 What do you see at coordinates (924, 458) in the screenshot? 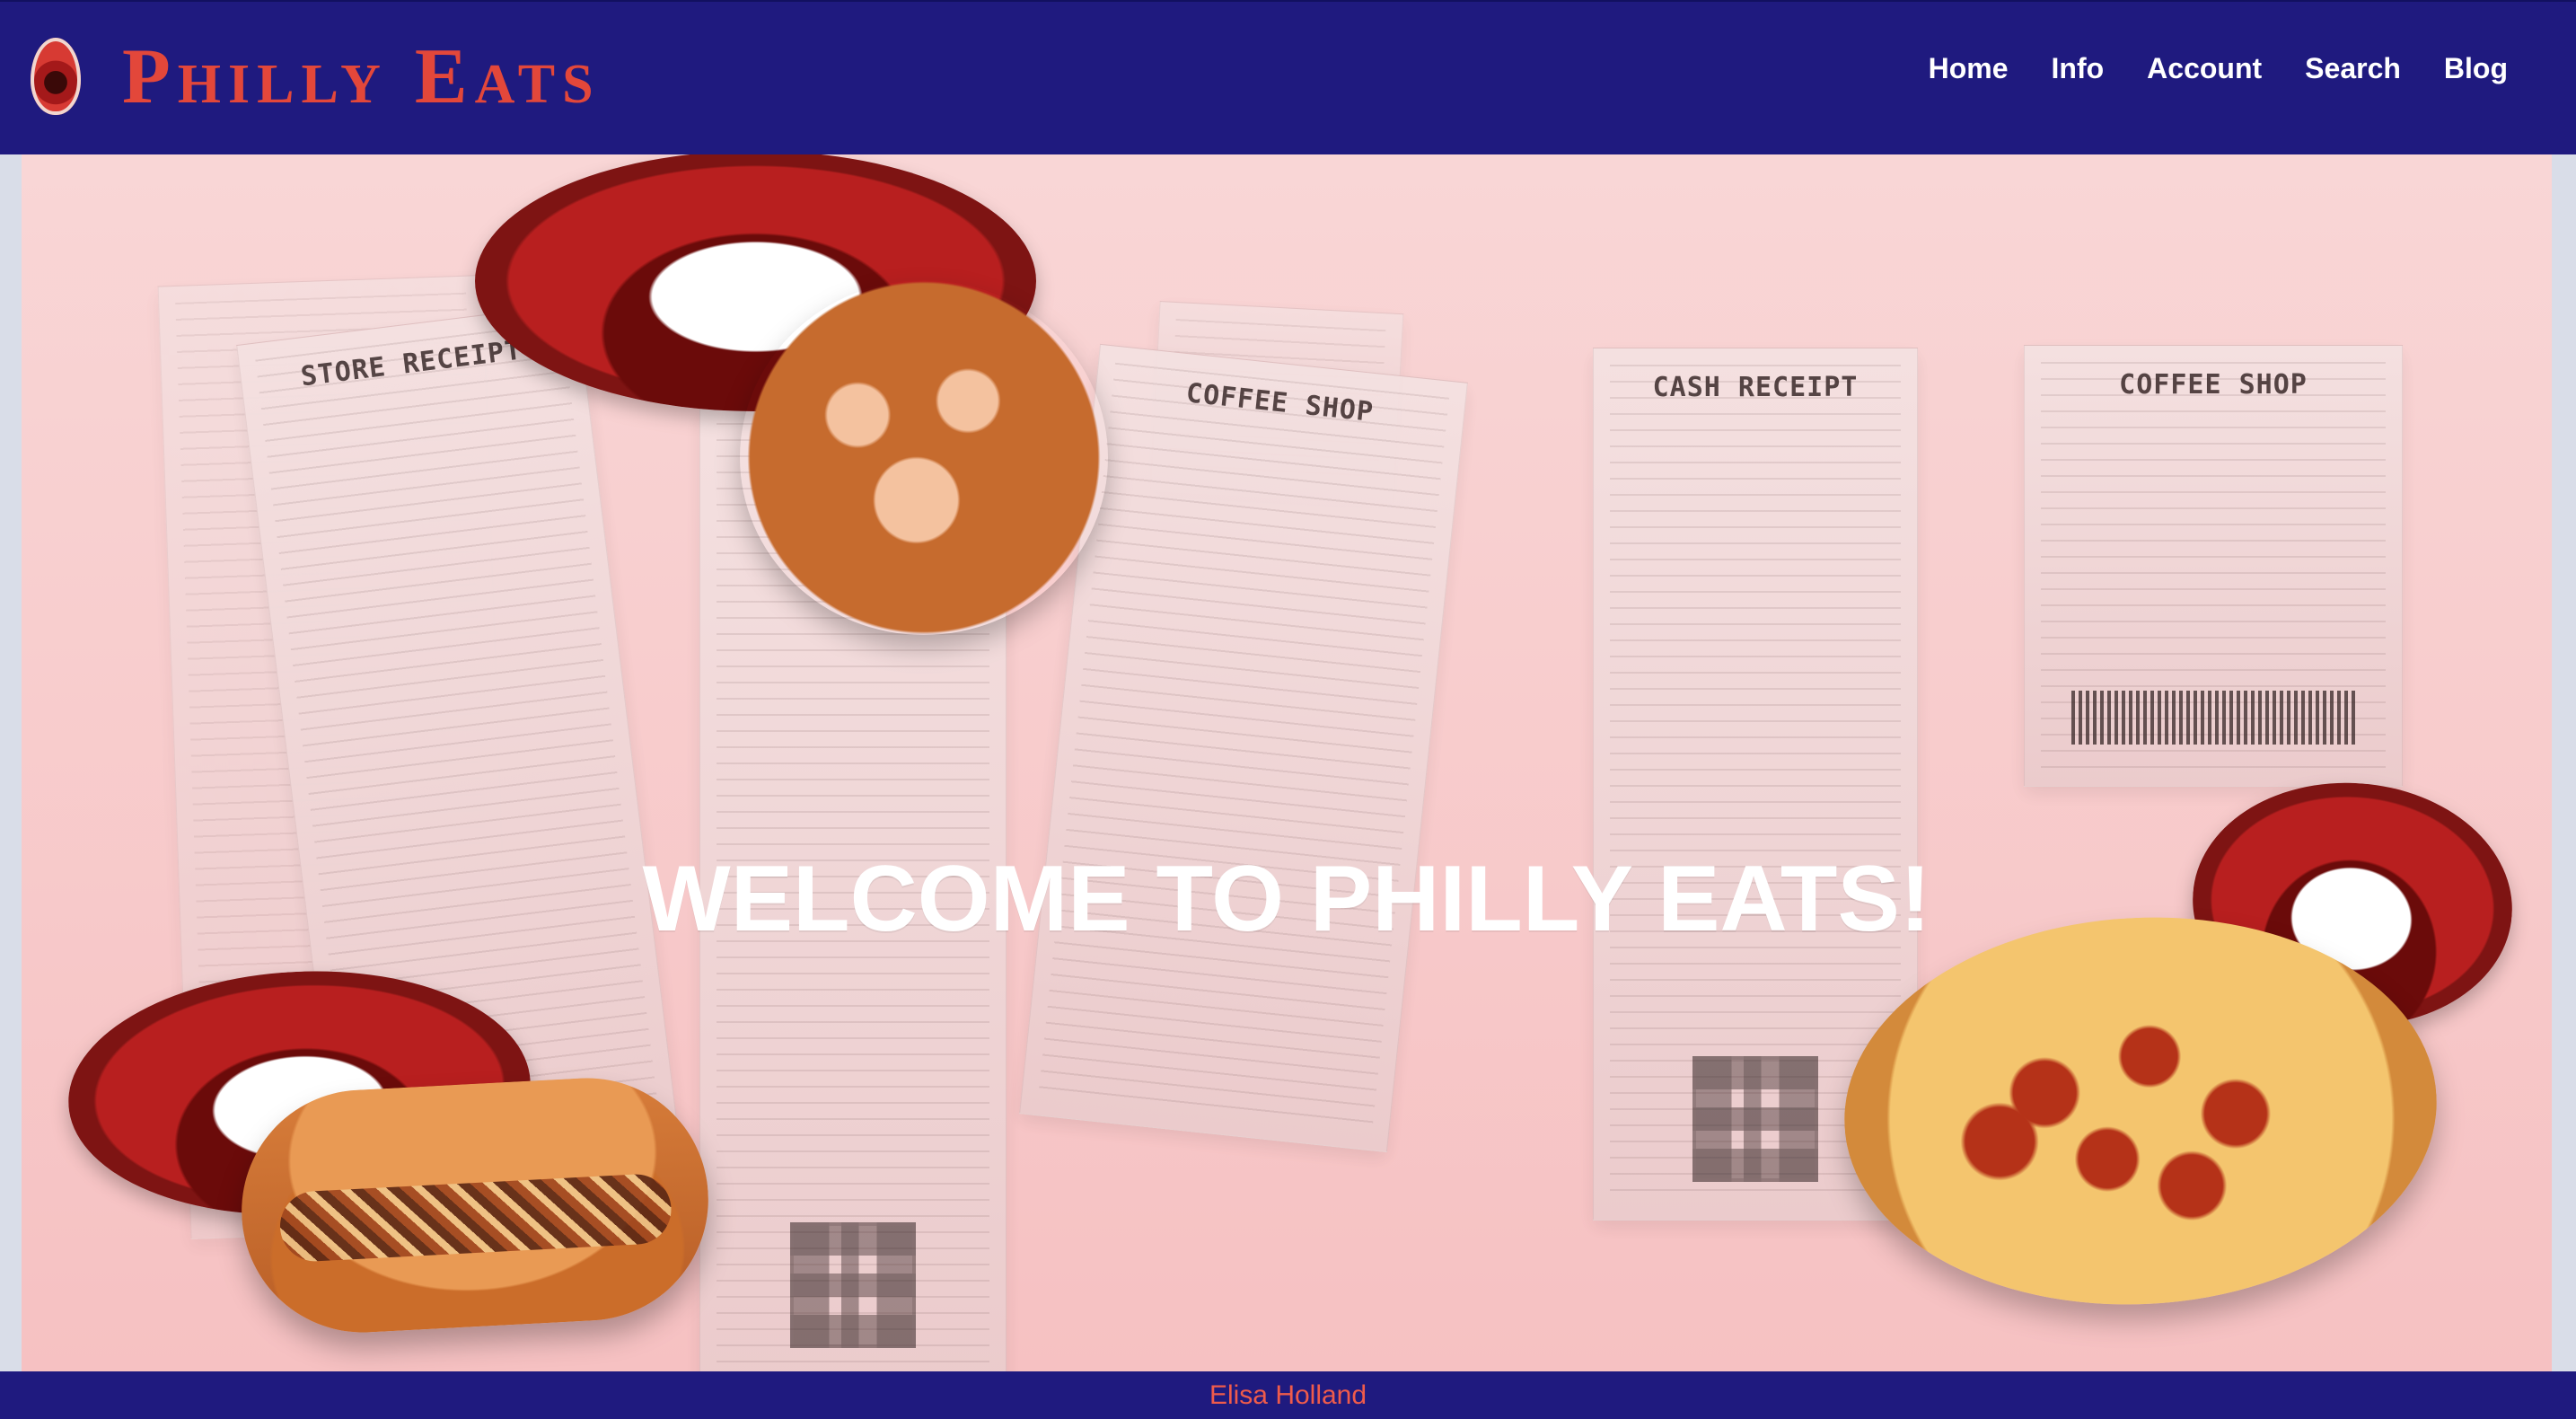
I see `pretzel-icon` at bounding box center [924, 458].